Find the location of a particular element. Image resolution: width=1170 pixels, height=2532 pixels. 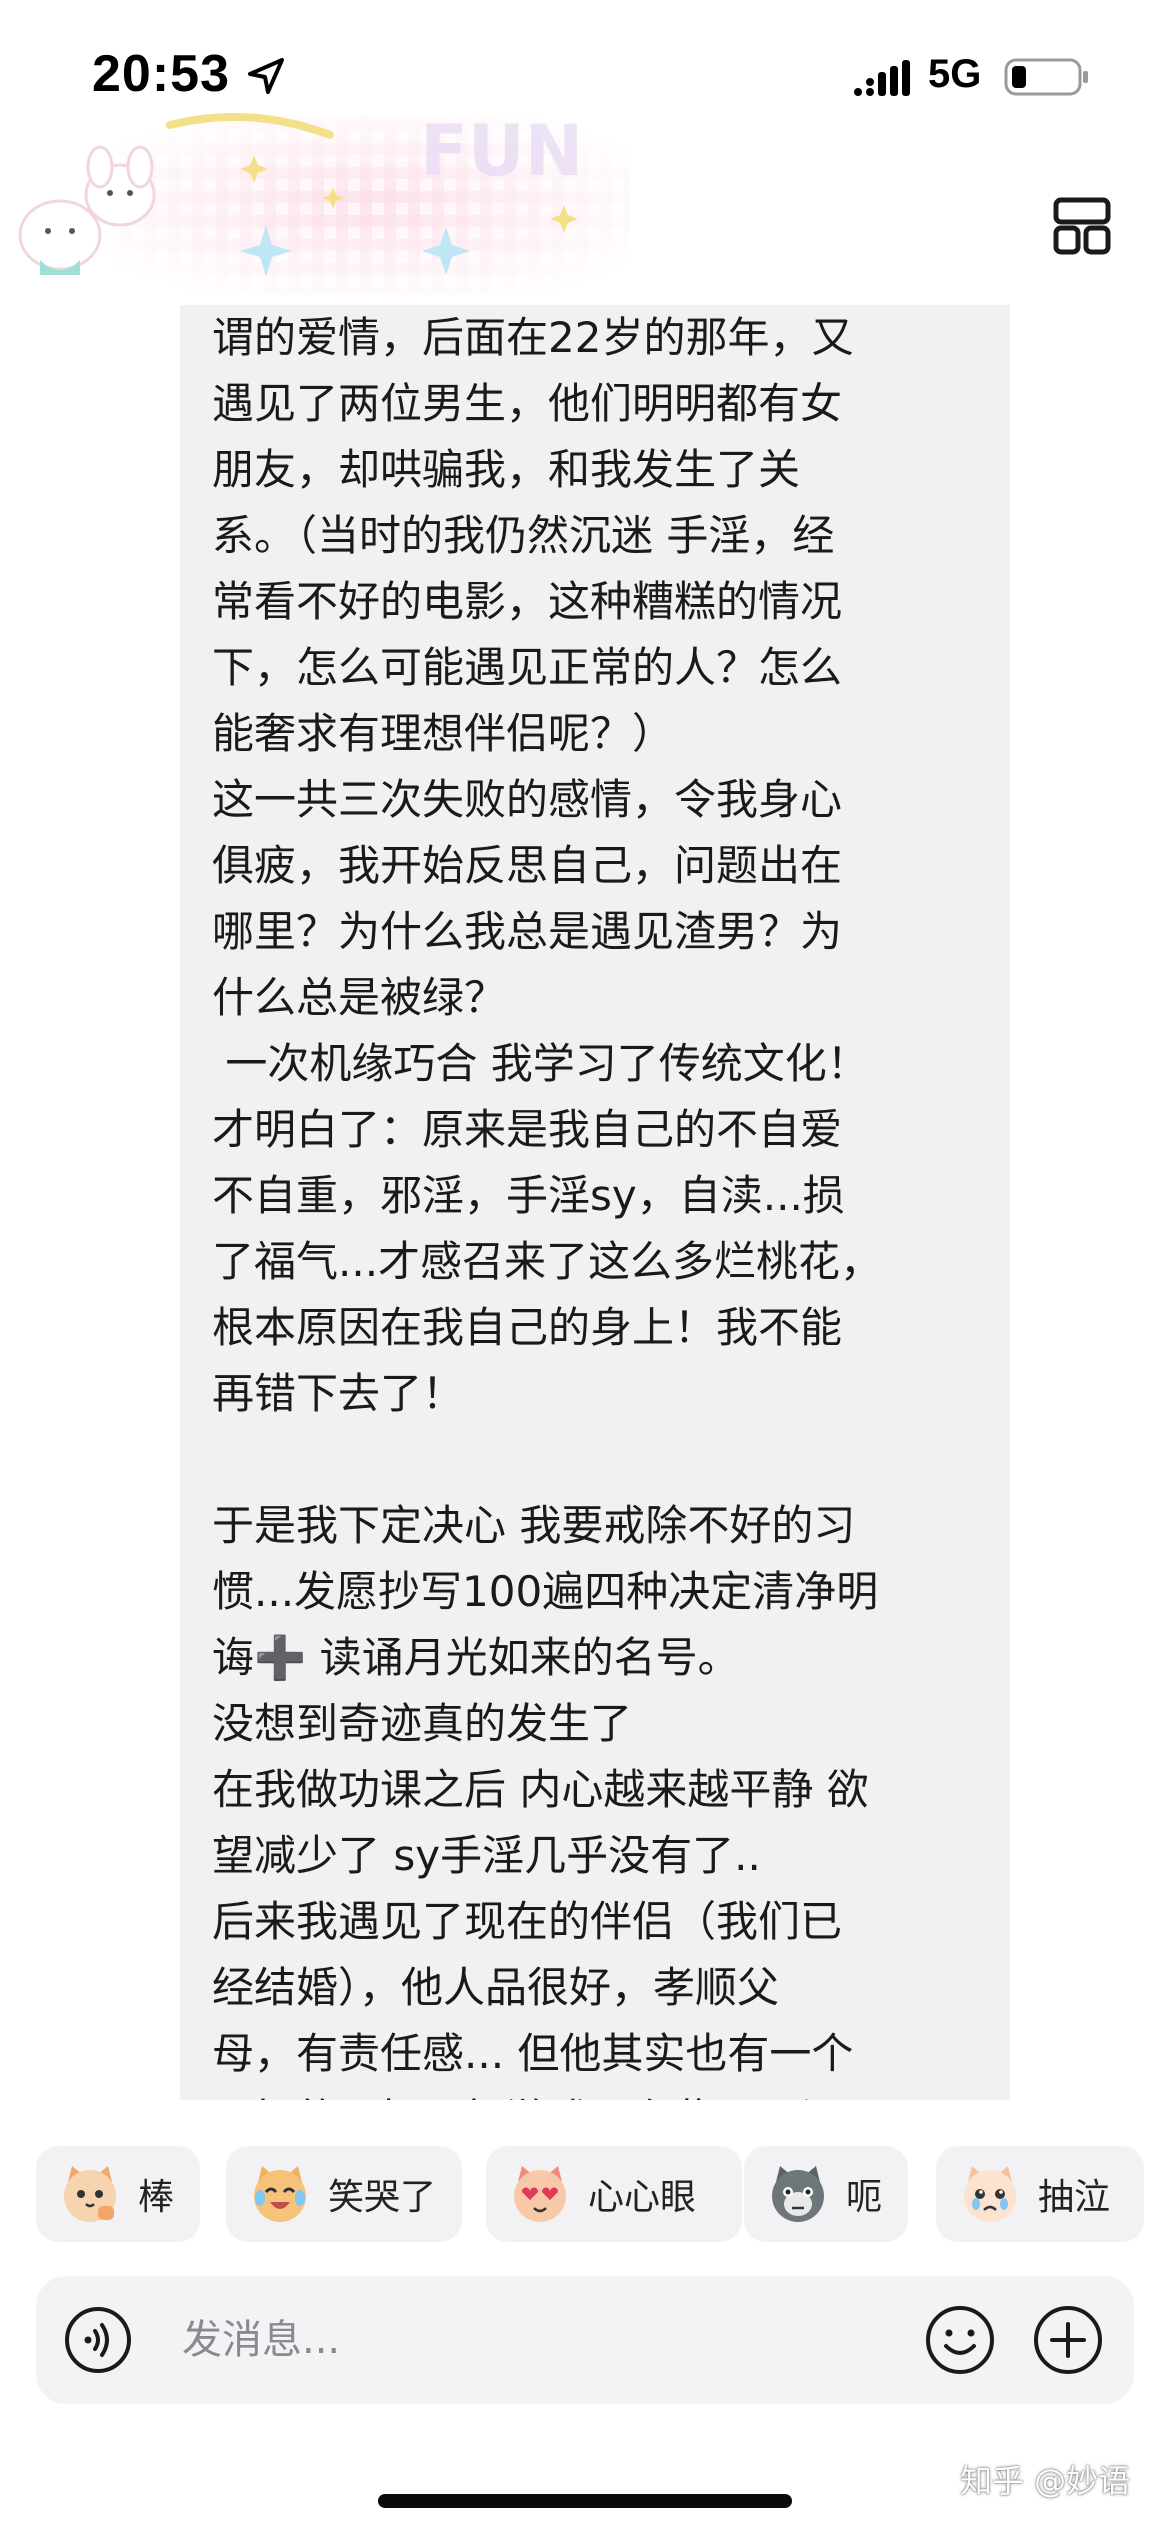

home-indicator is located at coordinates (585, 2501).